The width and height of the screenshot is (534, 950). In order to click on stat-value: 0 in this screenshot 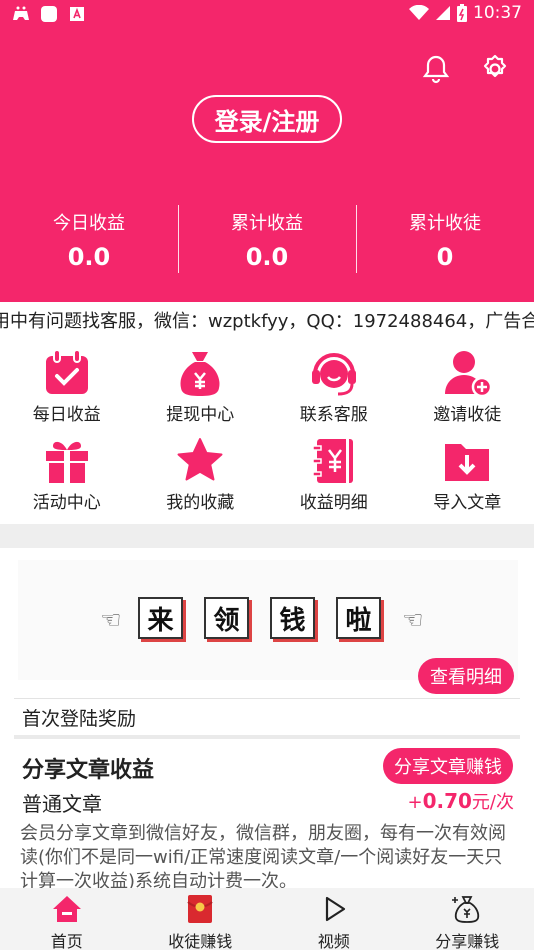, I will do `click(445, 257)`.